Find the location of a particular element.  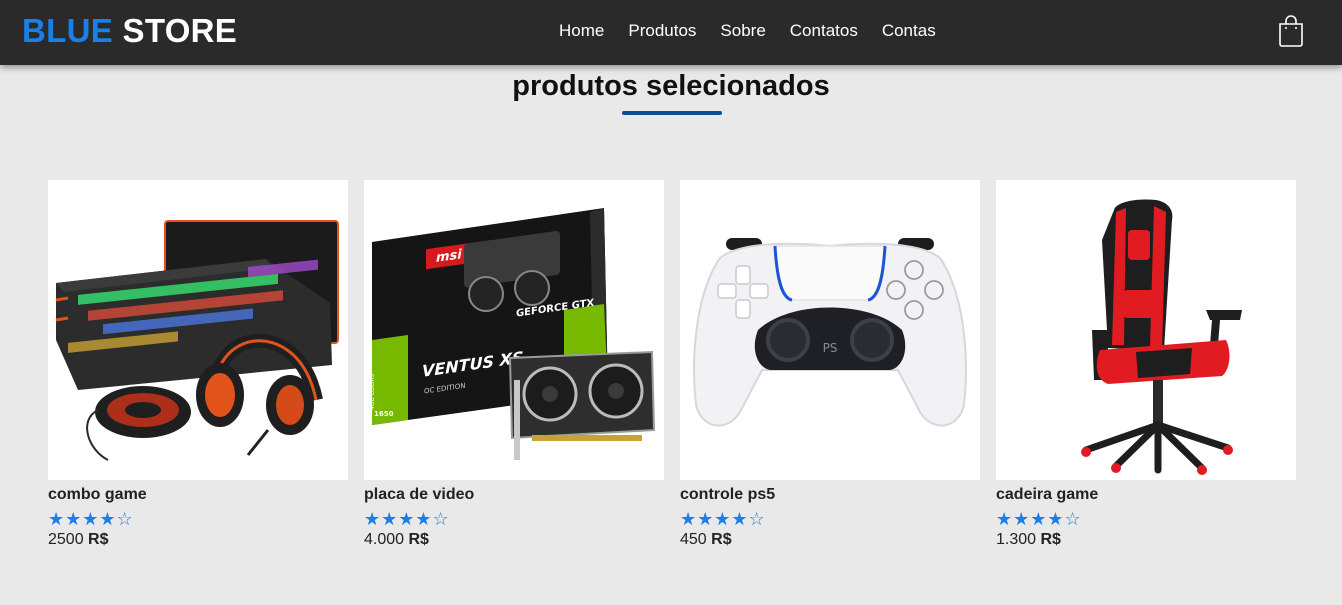

product-price-value: 450 is located at coordinates (693, 539).